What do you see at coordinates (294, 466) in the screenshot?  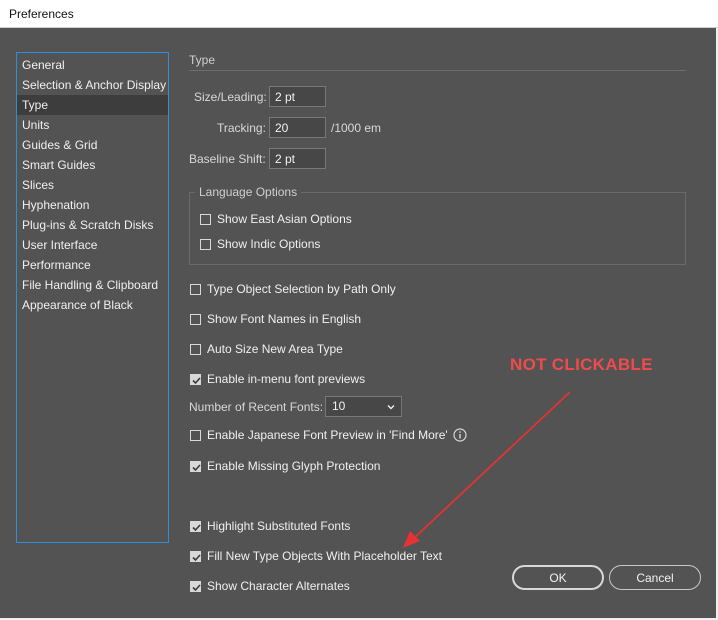 I see `missing-glyph-label: Enable Missing Glyph Protection` at bounding box center [294, 466].